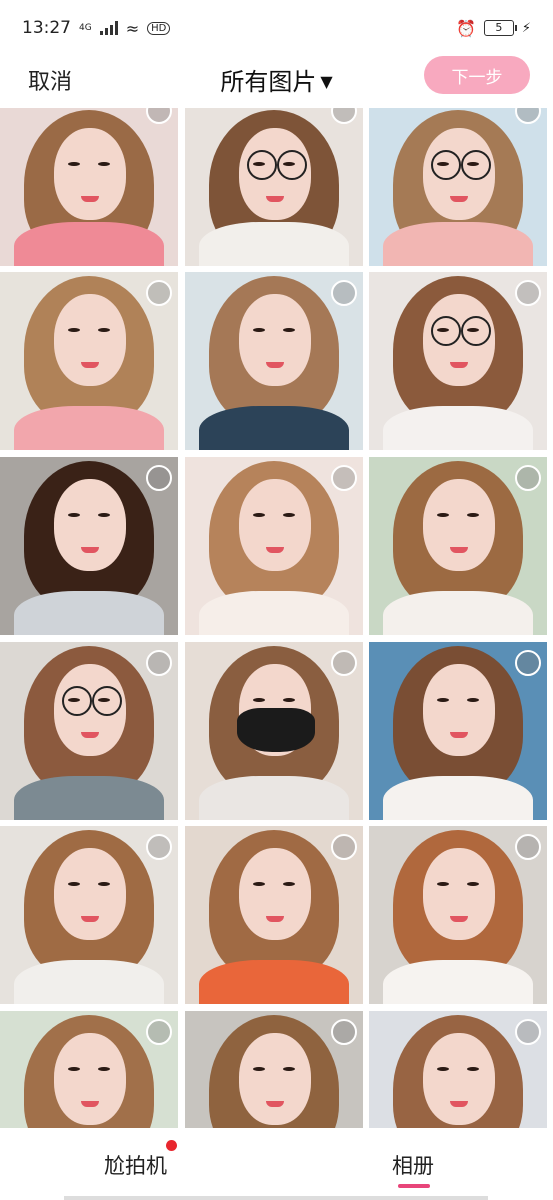 Image resolution: width=553 pixels, height=1200 pixels. I want to click on tab-camera: 尬拍机, so click(135, 1165).